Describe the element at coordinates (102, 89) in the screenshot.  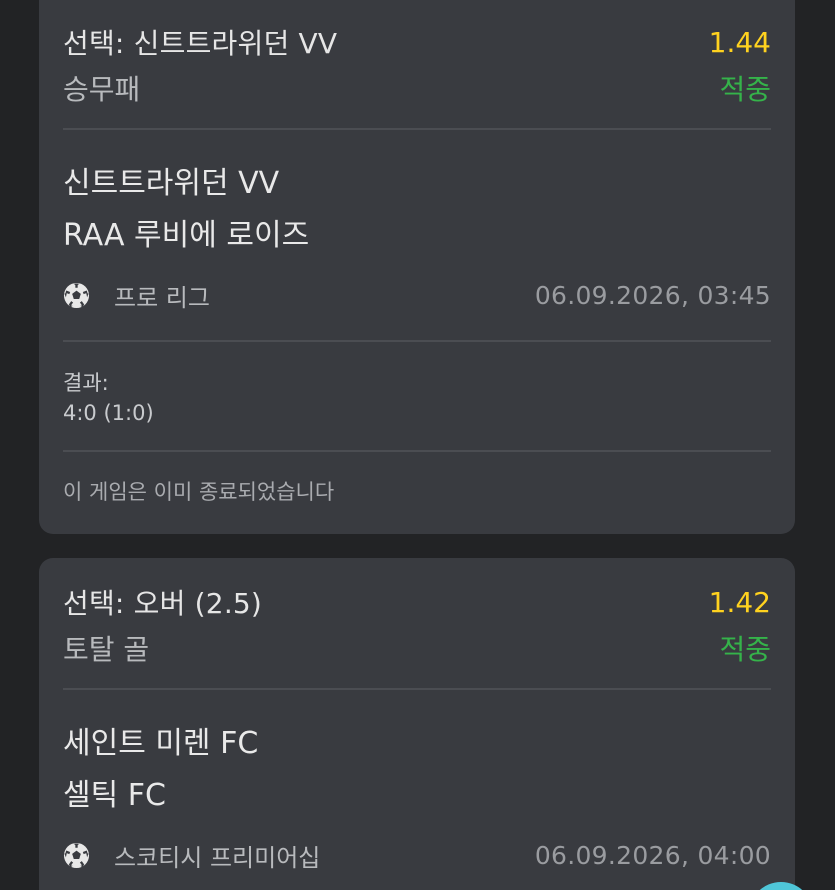
I see `market-label: 승무패` at that location.